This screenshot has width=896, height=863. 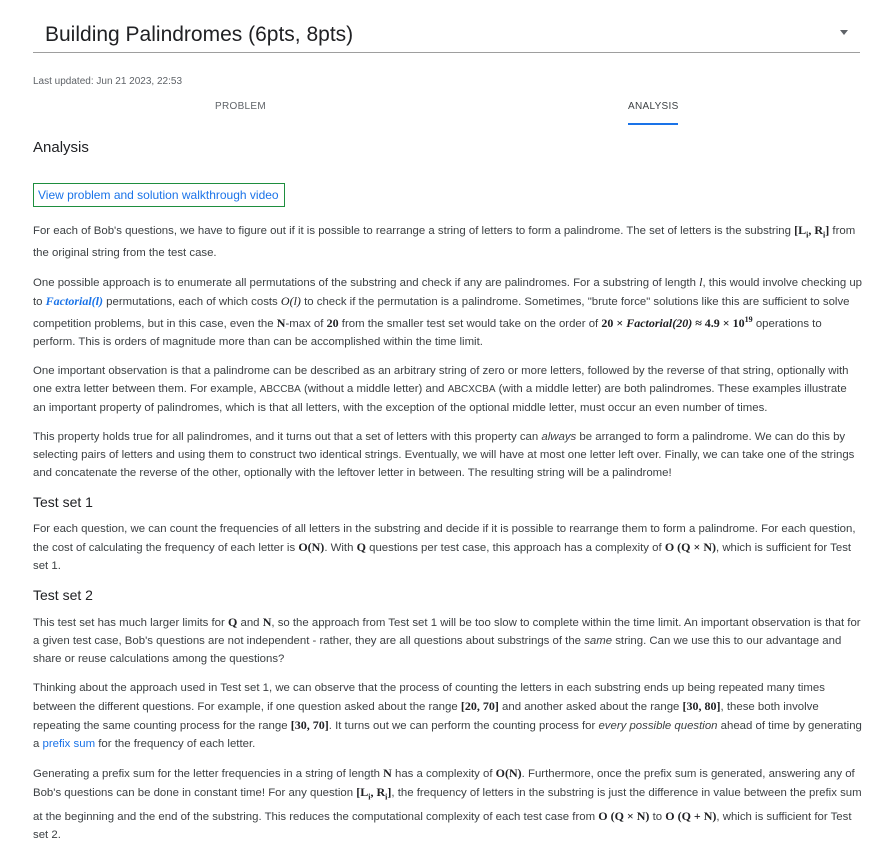 What do you see at coordinates (69, 744) in the screenshot?
I see `prefix-sum-link: prefix sum` at bounding box center [69, 744].